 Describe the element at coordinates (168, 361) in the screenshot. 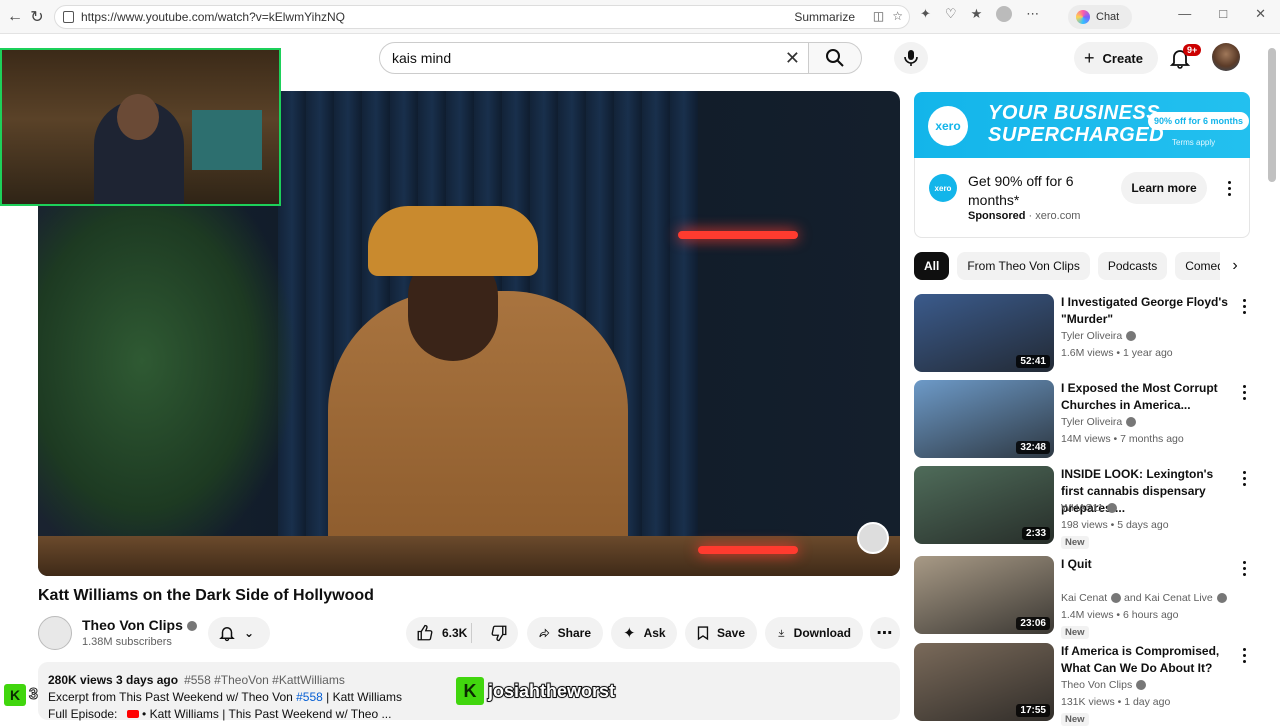

I see `video-frame-plant` at that location.